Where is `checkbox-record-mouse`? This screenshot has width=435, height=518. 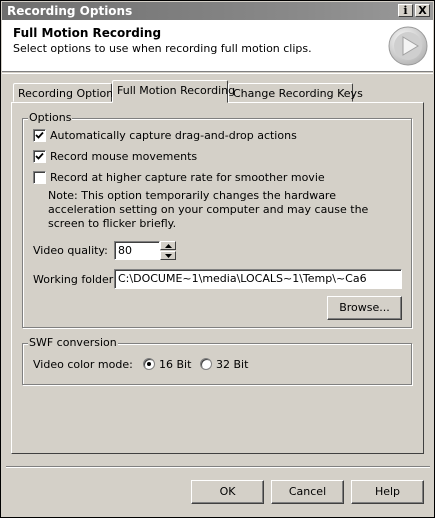 checkbox-record-mouse is located at coordinates (39, 156).